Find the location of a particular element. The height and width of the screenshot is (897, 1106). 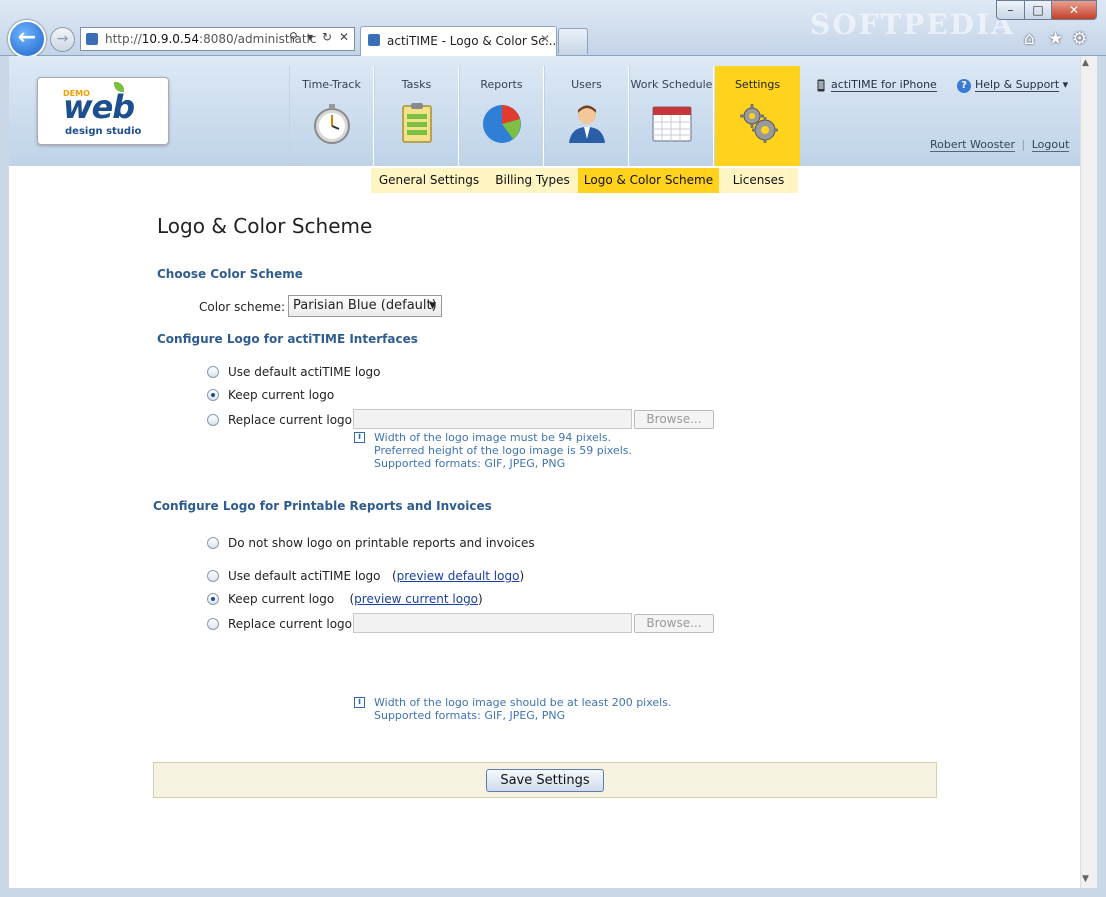

new-tab-button is located at coordinates (573, 41).